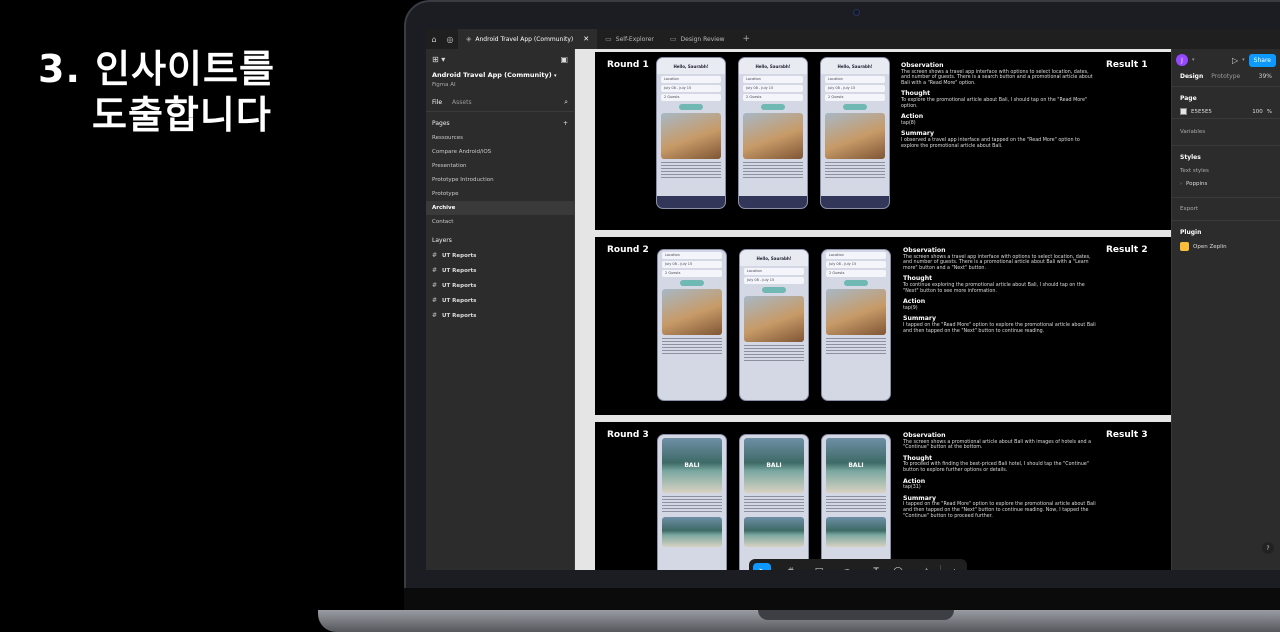  What do you see at coordinates (774, 280) in the screenshot?
I see `phone-dates: July 08 - July 15` at bounding box center [774, 280].